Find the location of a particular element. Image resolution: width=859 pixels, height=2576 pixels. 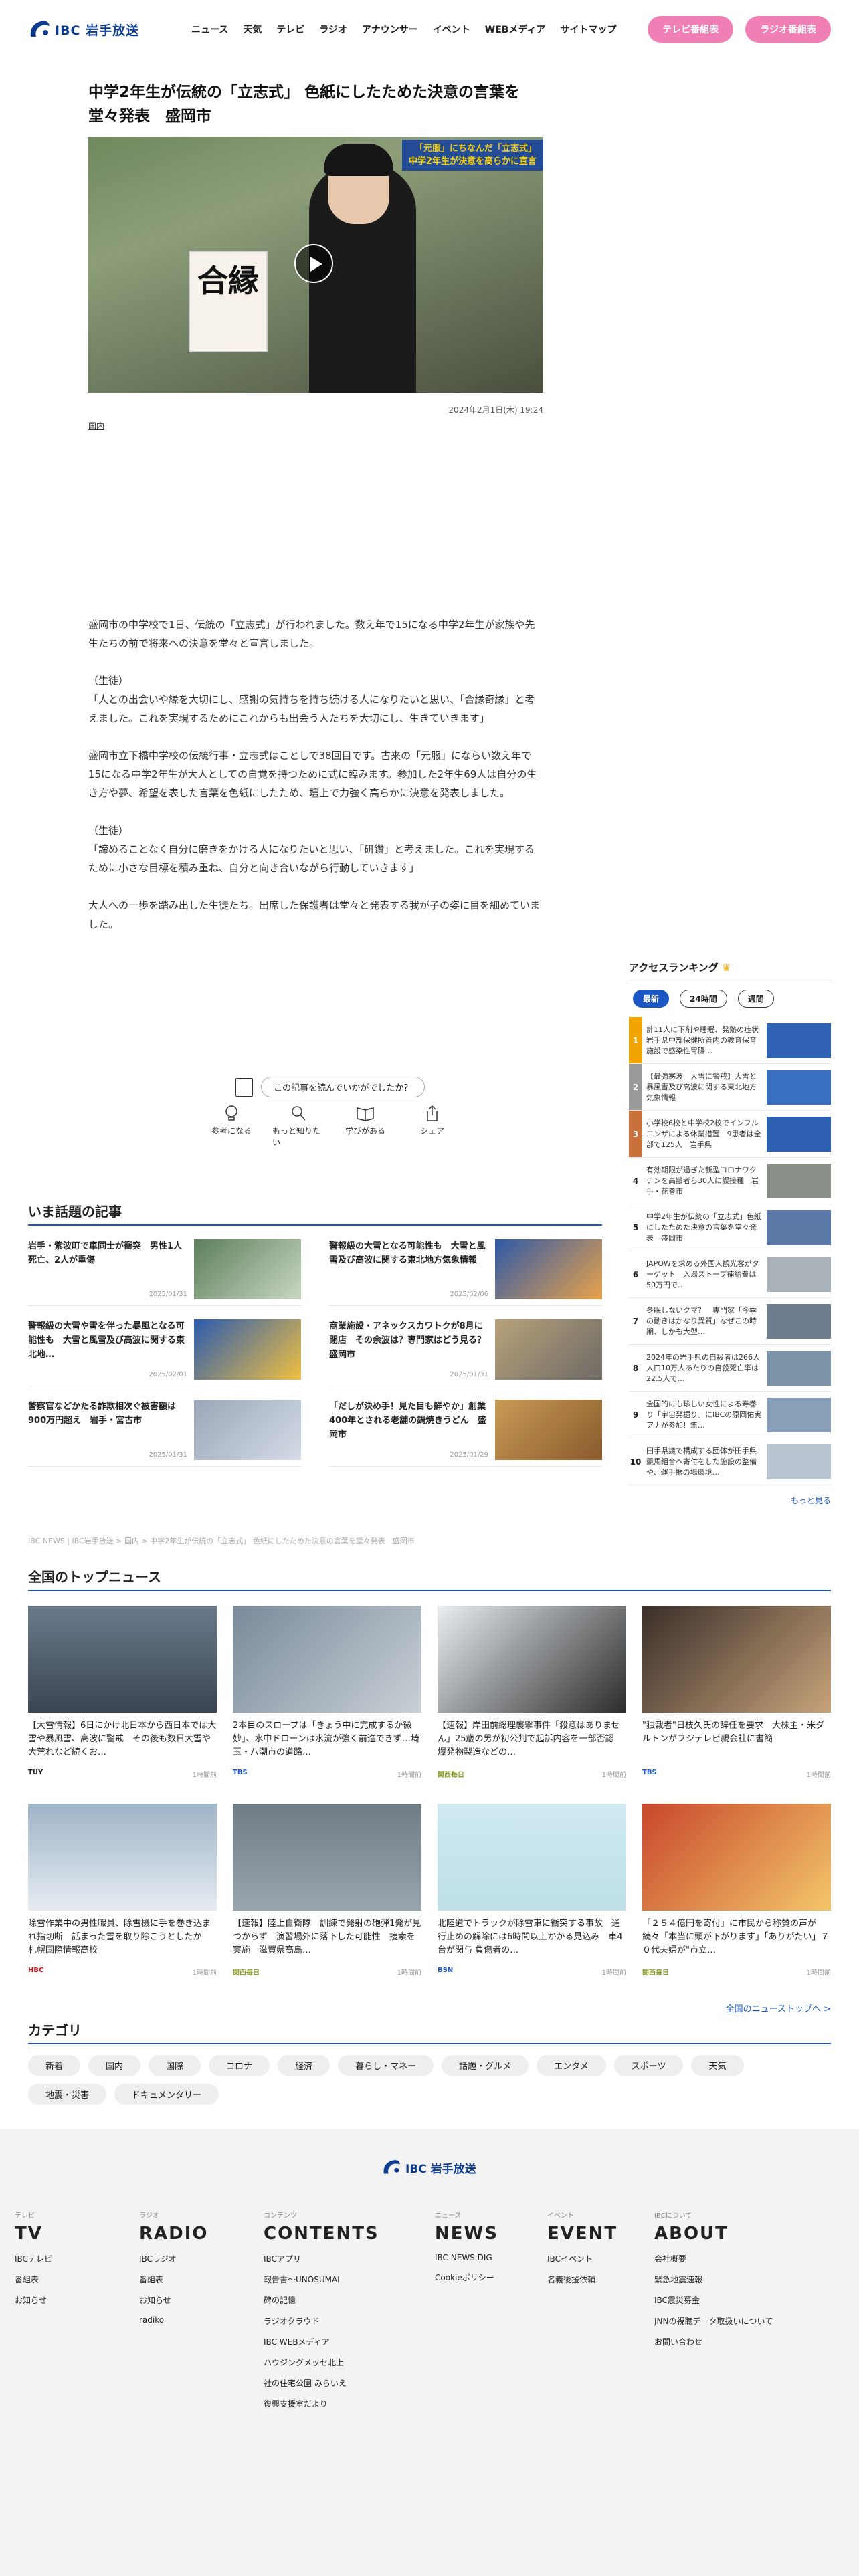

footer-link: 会社概要 is located at coordinates (716, 2258).